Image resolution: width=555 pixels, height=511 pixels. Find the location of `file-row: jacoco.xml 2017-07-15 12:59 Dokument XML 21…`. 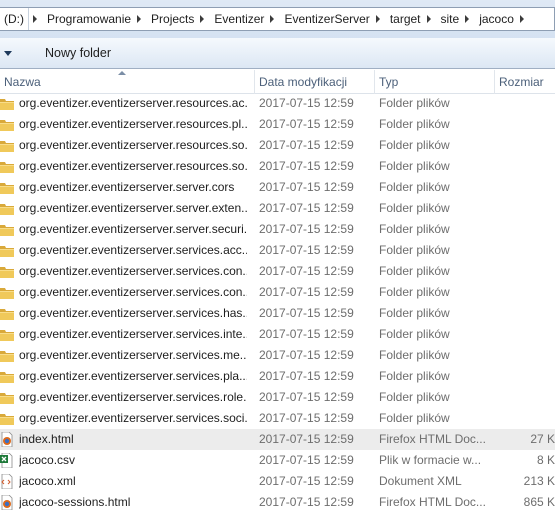

file-row: jacoco.xml 2017-07-15 12:59 Dokument XML 21… is located at coordinates (277, 481).